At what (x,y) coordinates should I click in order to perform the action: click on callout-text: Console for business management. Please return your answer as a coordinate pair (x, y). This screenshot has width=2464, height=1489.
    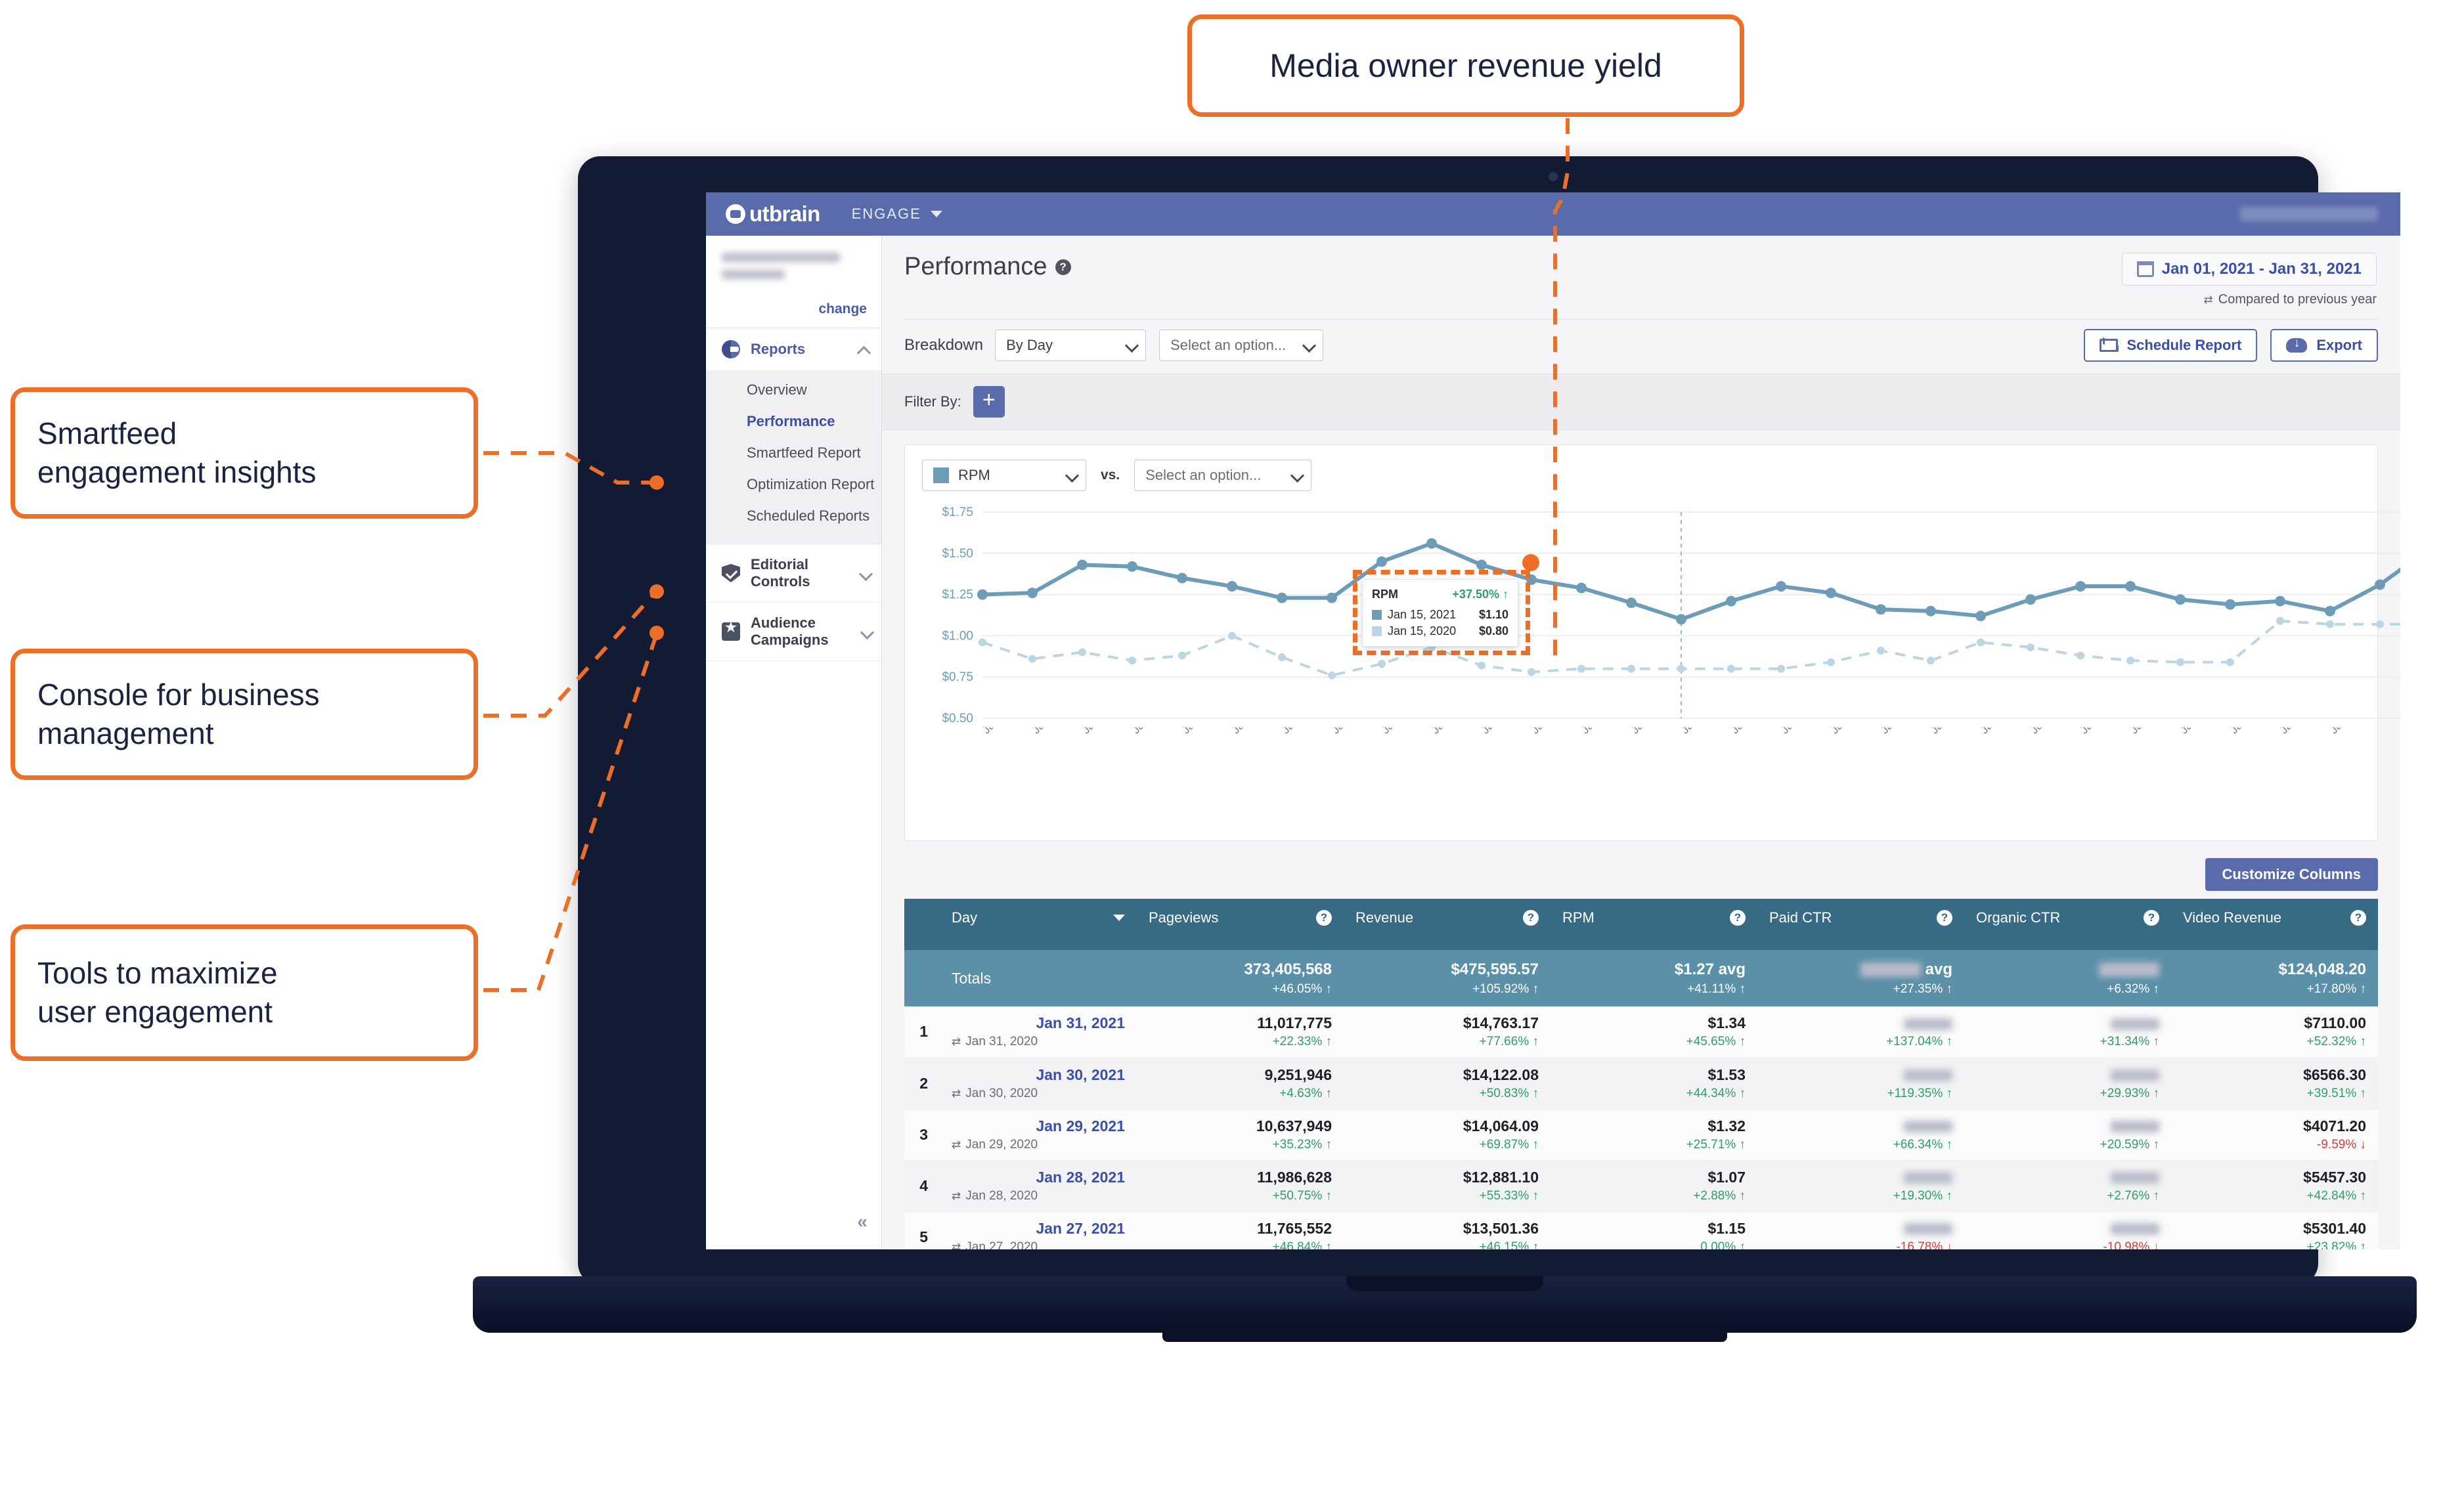
    Looking at the image, I should click on (178, 714).